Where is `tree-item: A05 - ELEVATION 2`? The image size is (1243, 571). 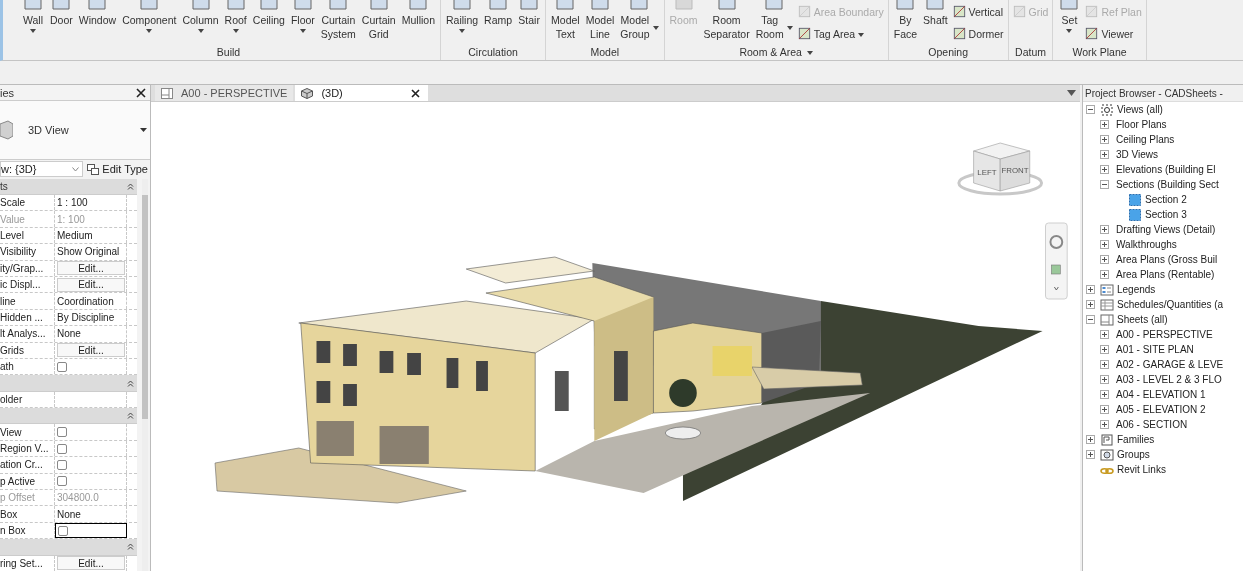 tree-item: A05 - ELEVATION 2 is located at coordinates (1161, 409).